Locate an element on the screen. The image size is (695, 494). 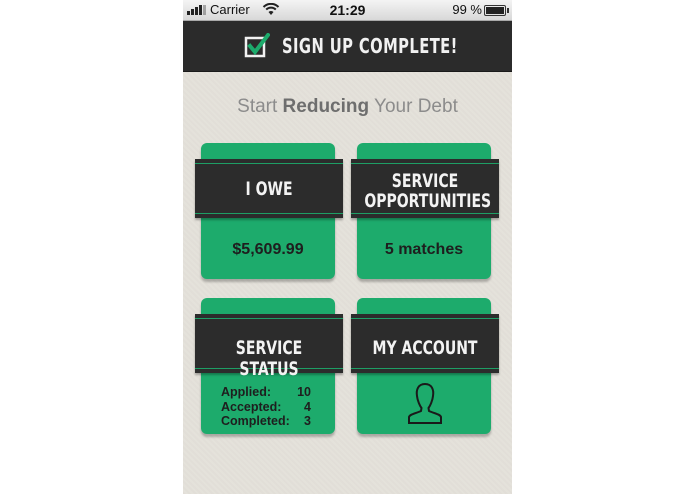
status-bar: Carrier 21:29 99 % is located at coordinates (347, 10).